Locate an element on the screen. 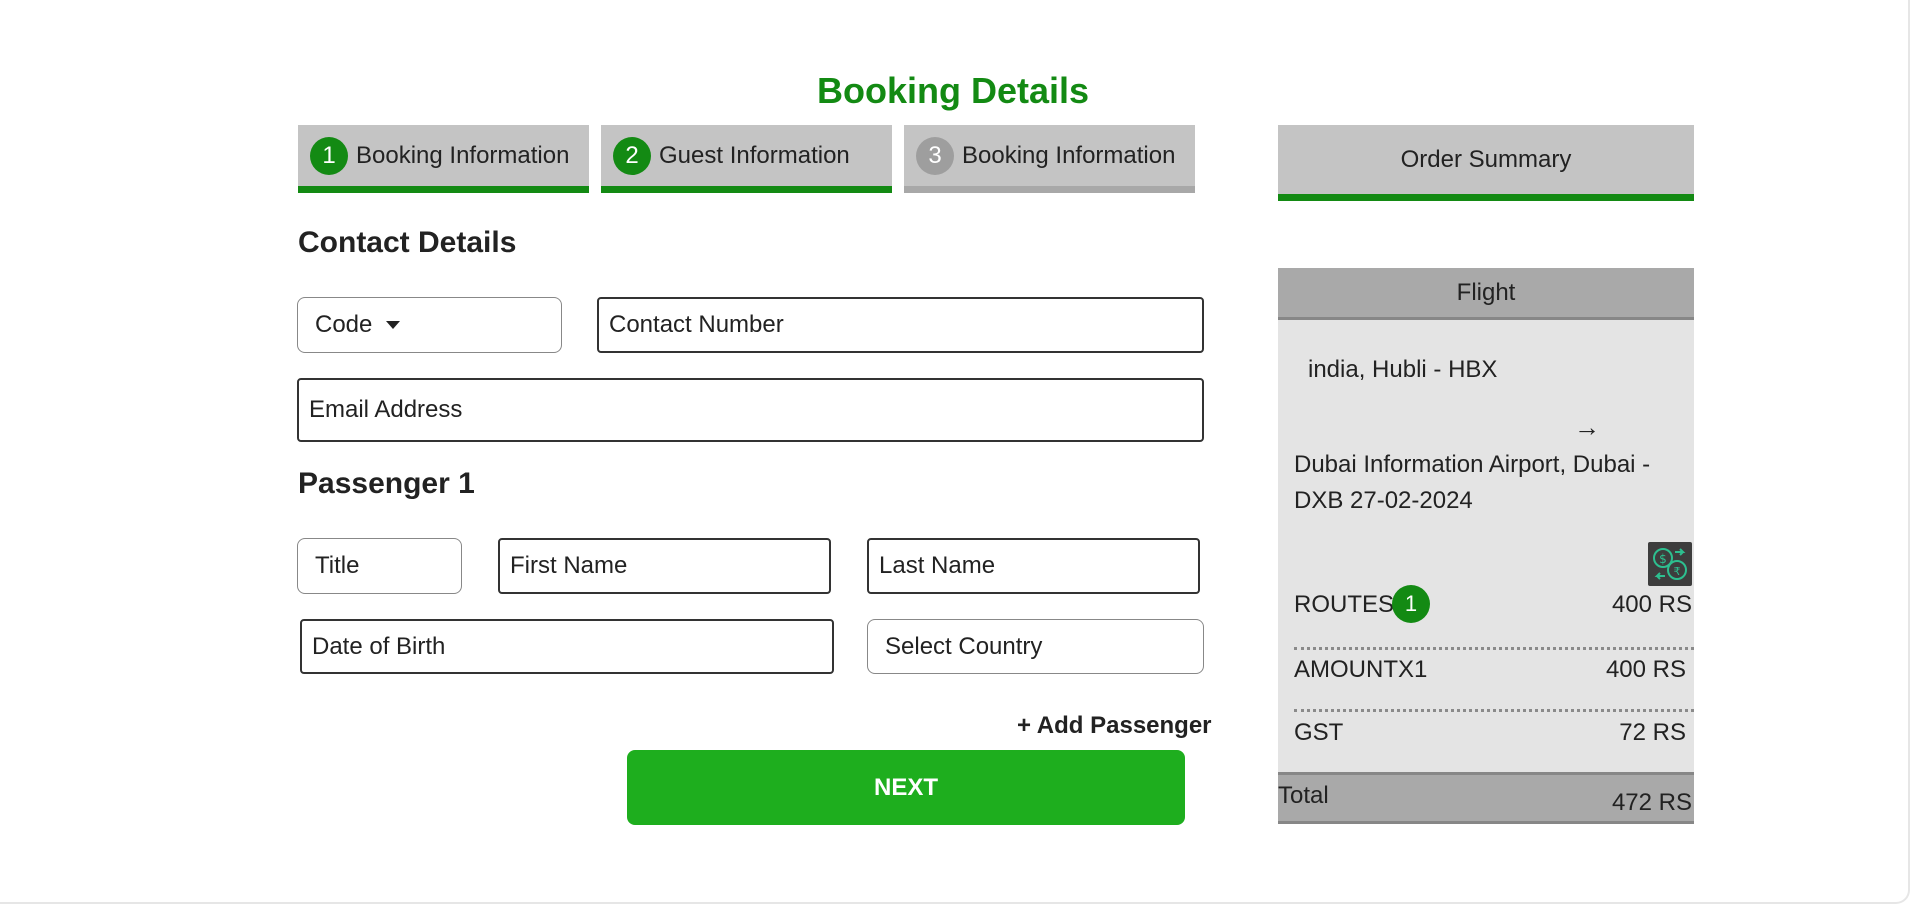 The height and width of the screenshot is (905, 1912). flight-header: Flight is located at coordinates (1486, 294).